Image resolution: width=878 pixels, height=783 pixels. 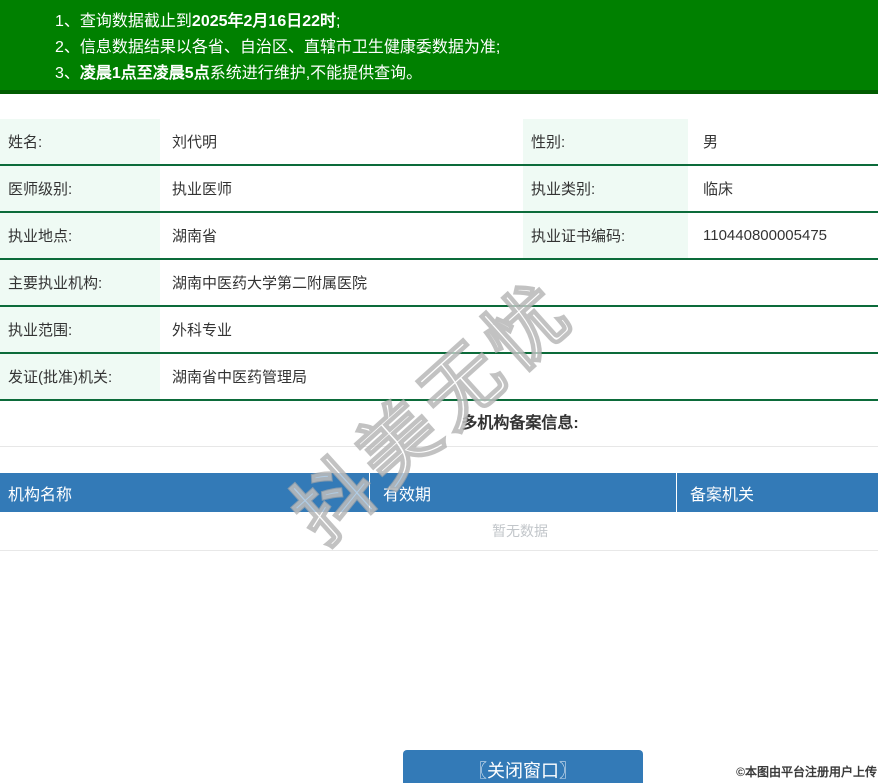 What do you see at coordinates (523, 492) in the screenshot?
I see `column-header-validity-period: 有效期` at bounding box center [523, 492].